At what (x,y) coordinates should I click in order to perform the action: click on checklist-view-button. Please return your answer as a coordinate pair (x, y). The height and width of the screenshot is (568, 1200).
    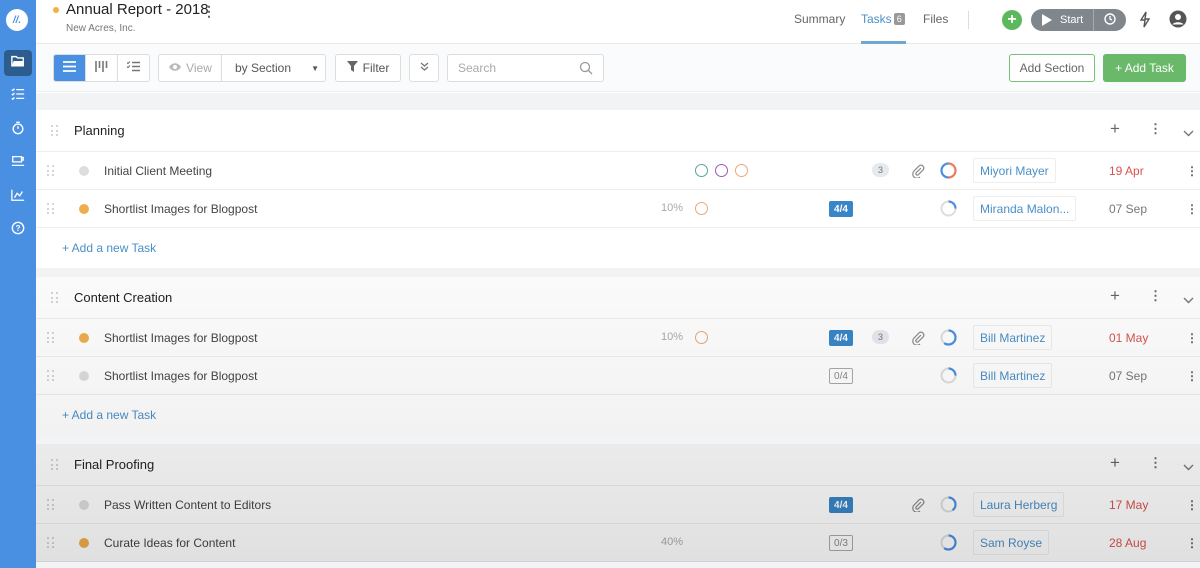
    Looking at the image, I should click on (133, 68).